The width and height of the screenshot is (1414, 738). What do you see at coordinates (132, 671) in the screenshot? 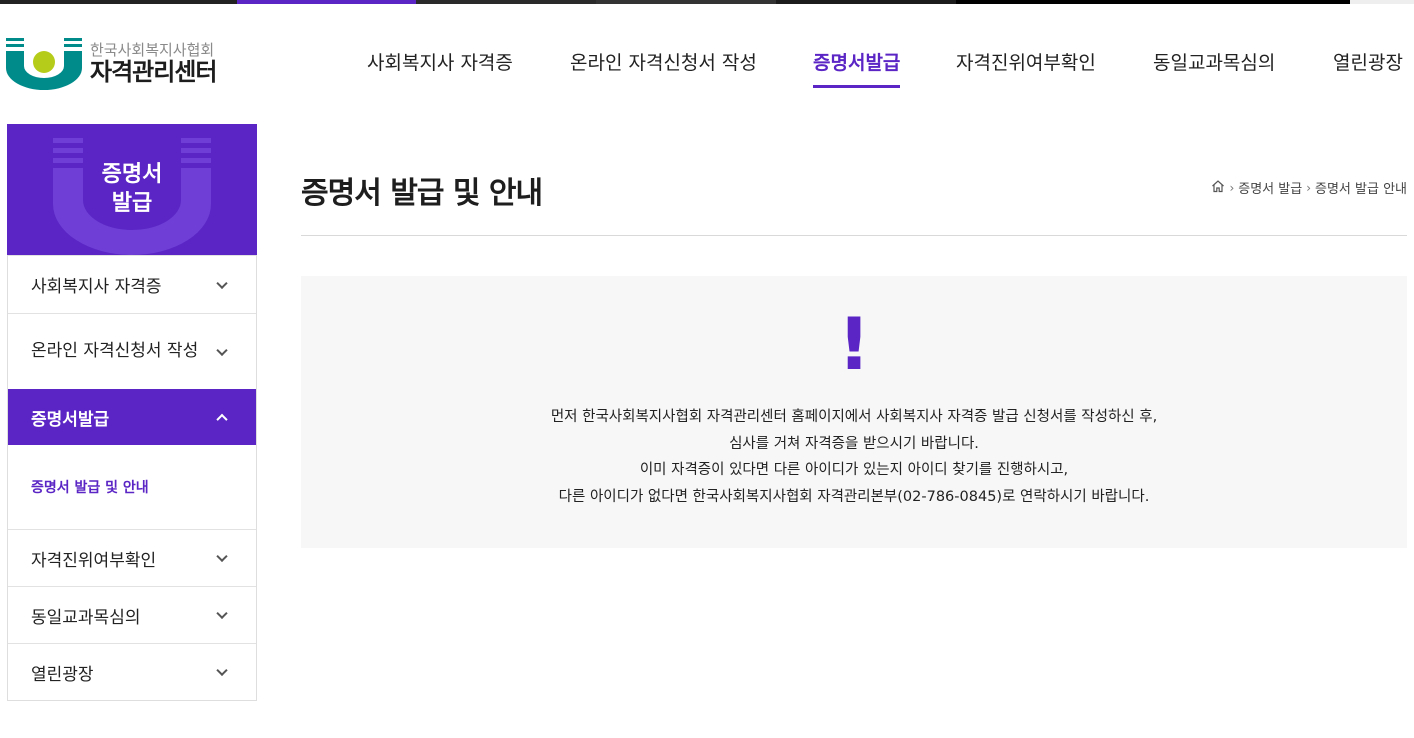
I see `lnb-item-open-square: 열린광장` at bounding box center [132, 671].